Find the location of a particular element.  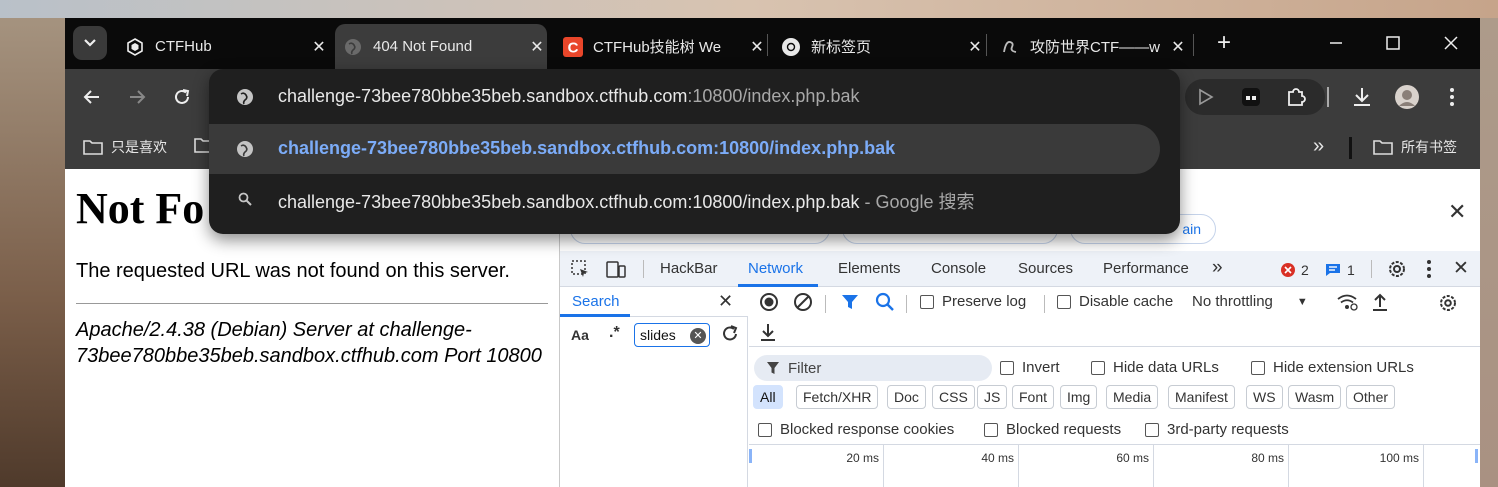

type-filter-other: Other is located at coordinates (1371, 397).